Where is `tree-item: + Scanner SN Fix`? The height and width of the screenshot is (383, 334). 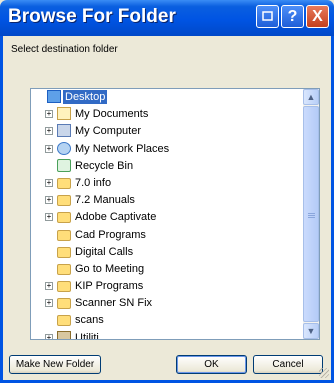
tree-item: + Scanner SN Fix is located at coordinates (167, 303).